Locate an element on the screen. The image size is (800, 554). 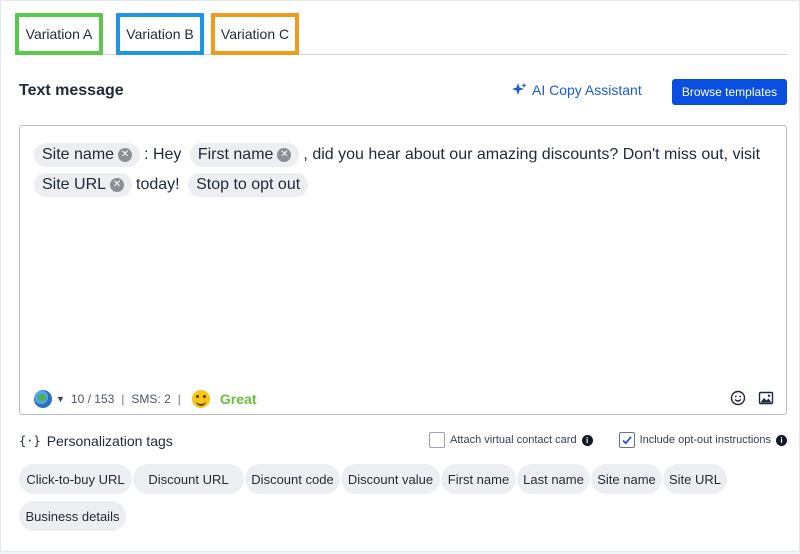
check-icon is located at coordinates (626, 440).